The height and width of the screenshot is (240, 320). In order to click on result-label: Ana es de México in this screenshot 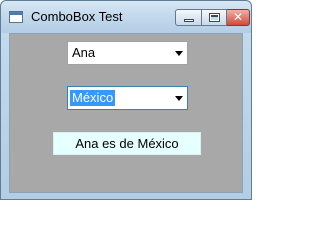, I will do `click(127, 143)`.